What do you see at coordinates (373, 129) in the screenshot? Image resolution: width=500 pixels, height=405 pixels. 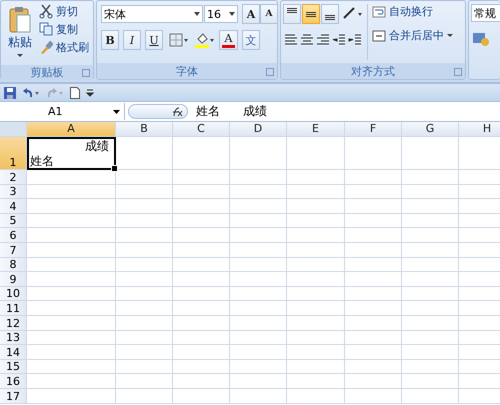 I see `column-header: F` at bounding box center [373, 129].